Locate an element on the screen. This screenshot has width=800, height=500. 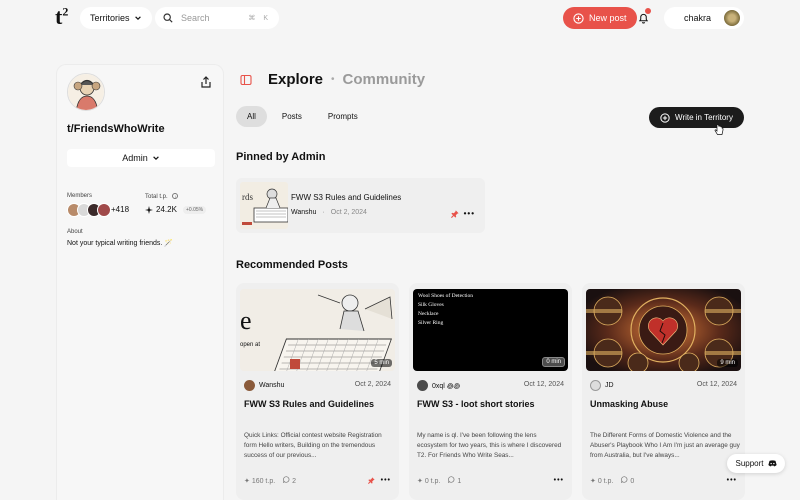
card-image-line: Silk Gloves is located at coordinates (431, 305).